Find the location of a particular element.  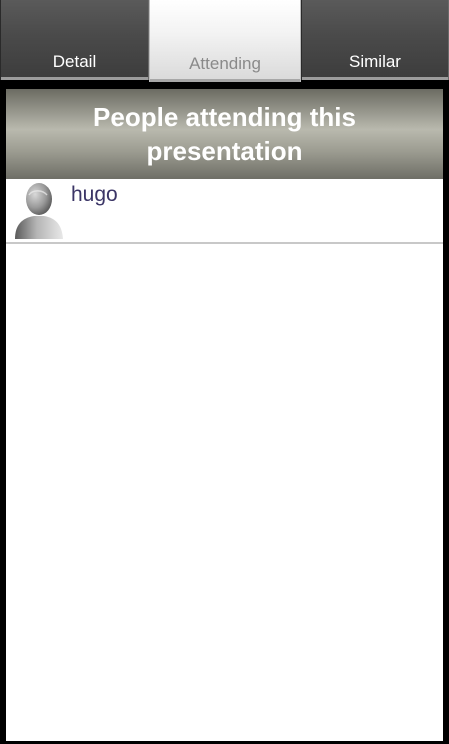

list-item: hugo is located at coordinates (224, 211).